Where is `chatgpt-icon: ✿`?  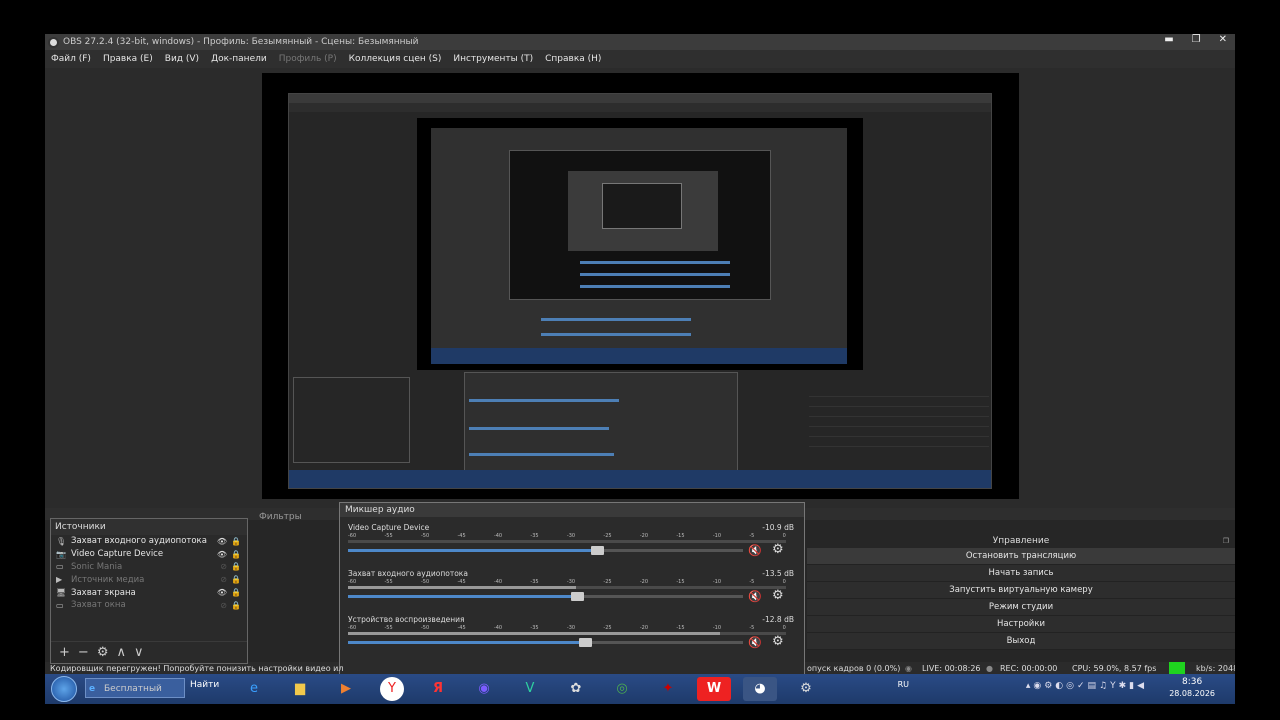
chatgpt-icon: ✿ is located at coordinates (576, 689).